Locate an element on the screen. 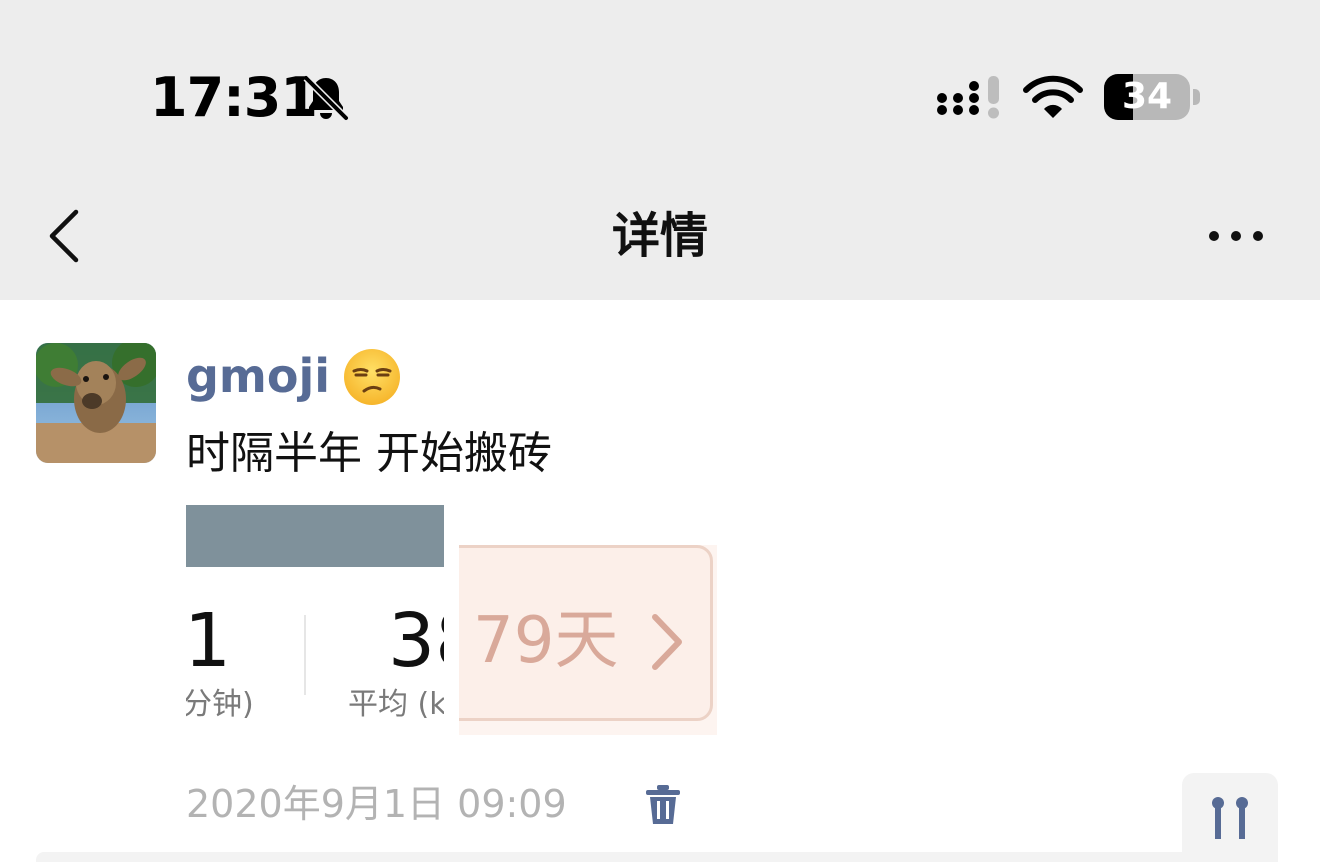  image-divider is located at coordinates (305, 655).